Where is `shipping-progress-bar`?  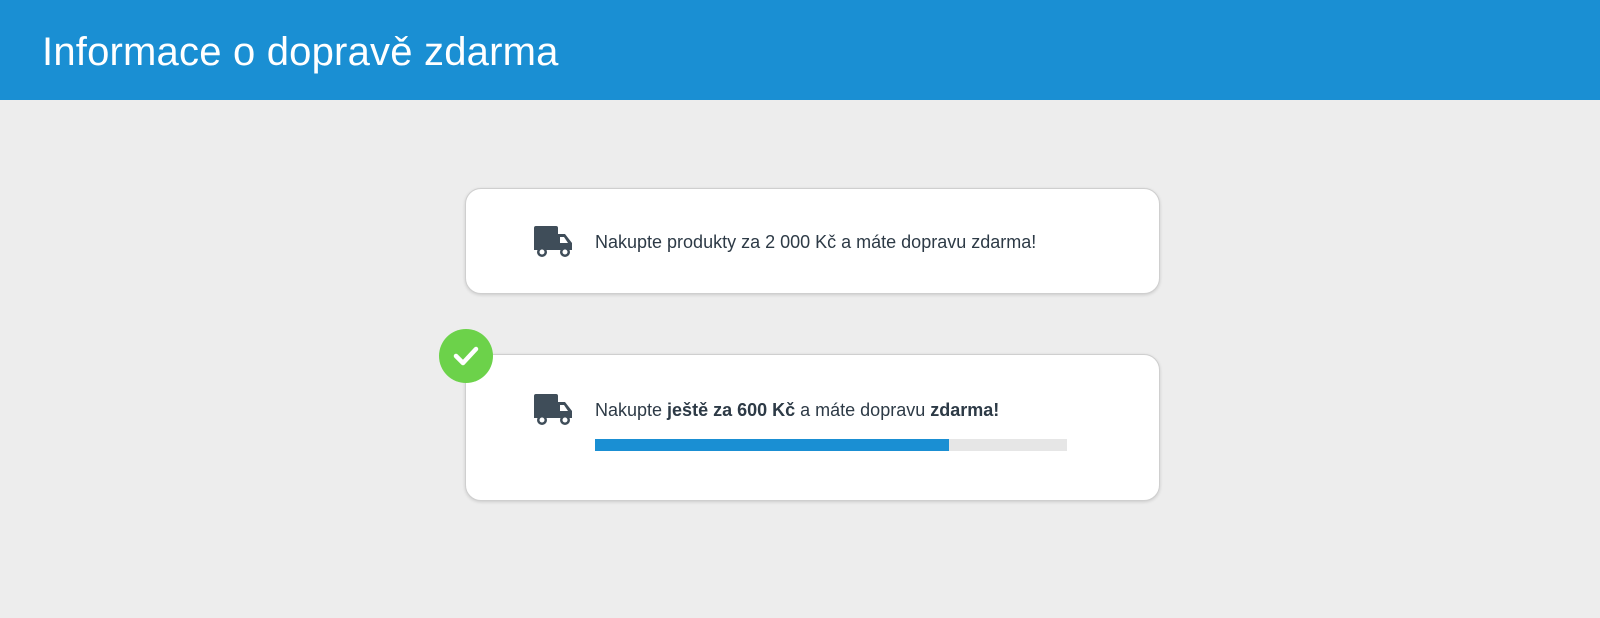
shipping-progress-bar is located at coordinates (831, 445).